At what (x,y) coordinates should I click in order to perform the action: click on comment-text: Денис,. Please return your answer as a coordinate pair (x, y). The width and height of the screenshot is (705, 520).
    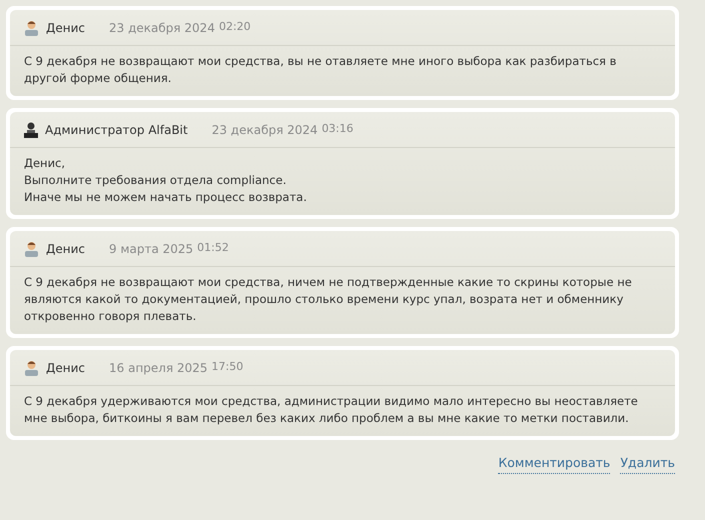
    Looking at the image, I should click on (45, 163).